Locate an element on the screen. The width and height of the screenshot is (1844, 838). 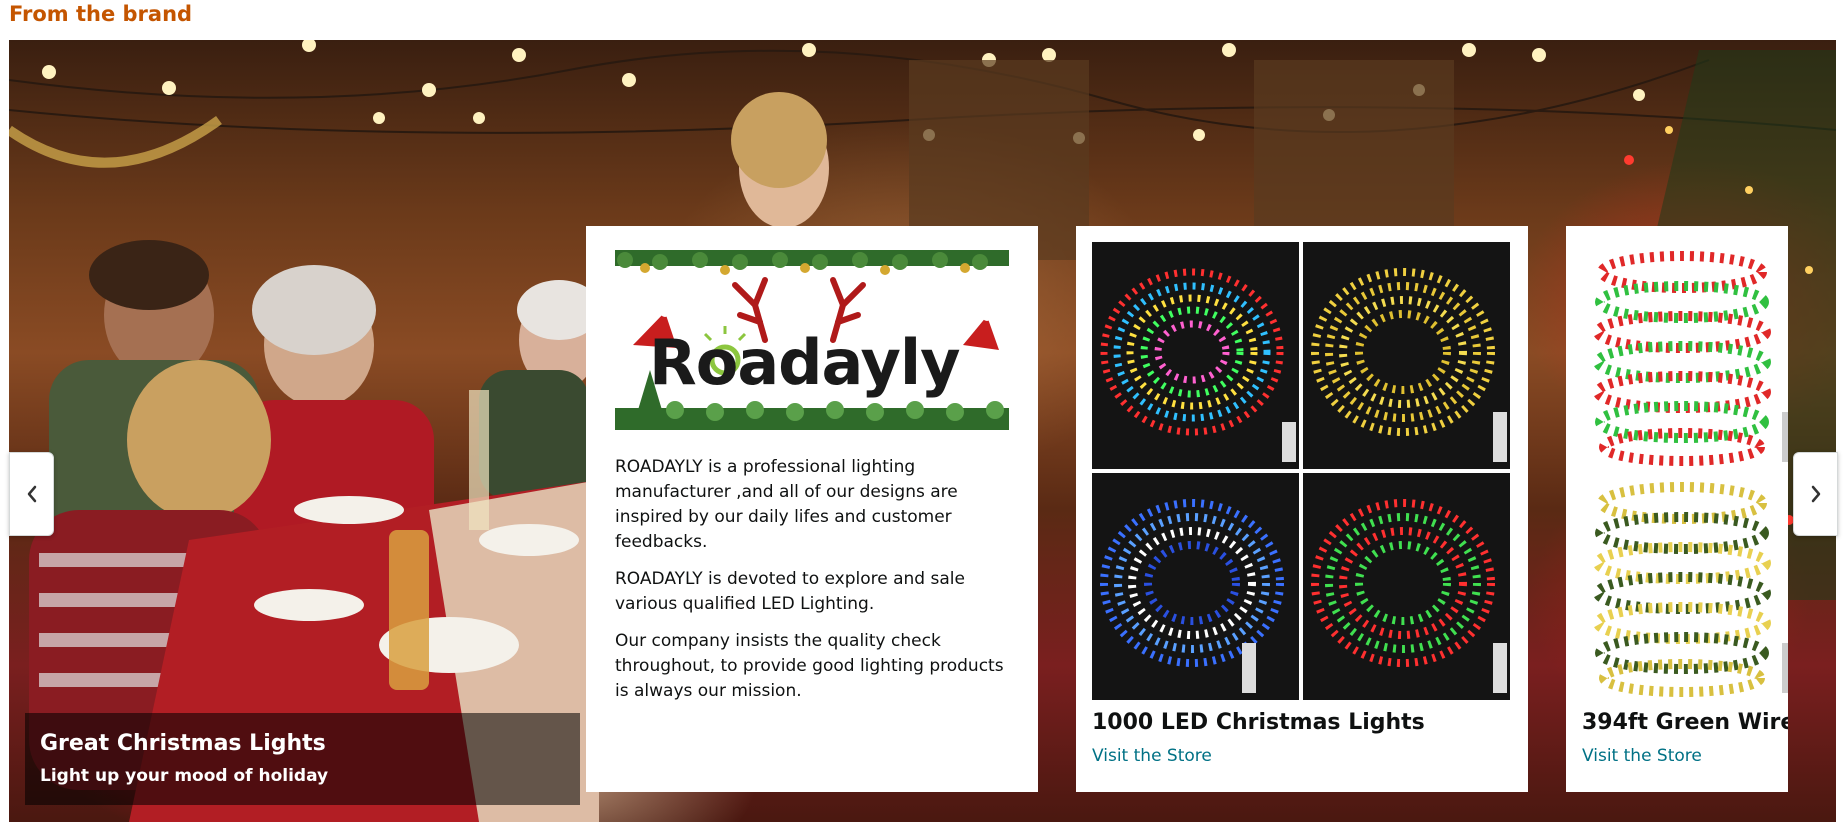
product-image-warm-white-spool-illustration is located at coordinates (1685, 586).